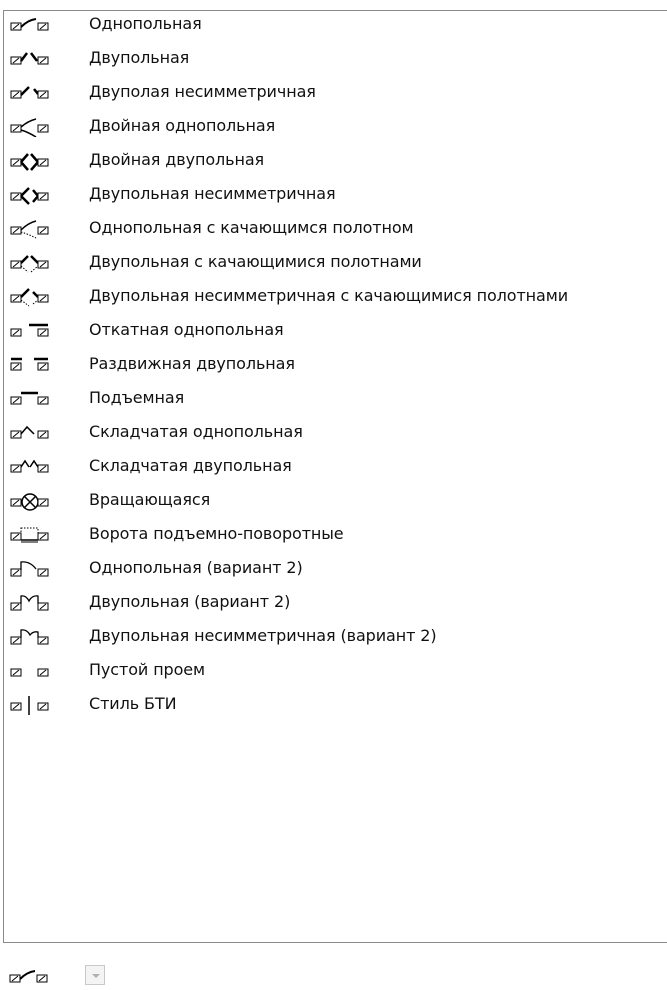 The height and width of the screenshot is (990, 667). What do you see at coordinates (334, 703) in the screenshot?
I see `list-item: Стиль БТИ` at bounding box center [334, 703].